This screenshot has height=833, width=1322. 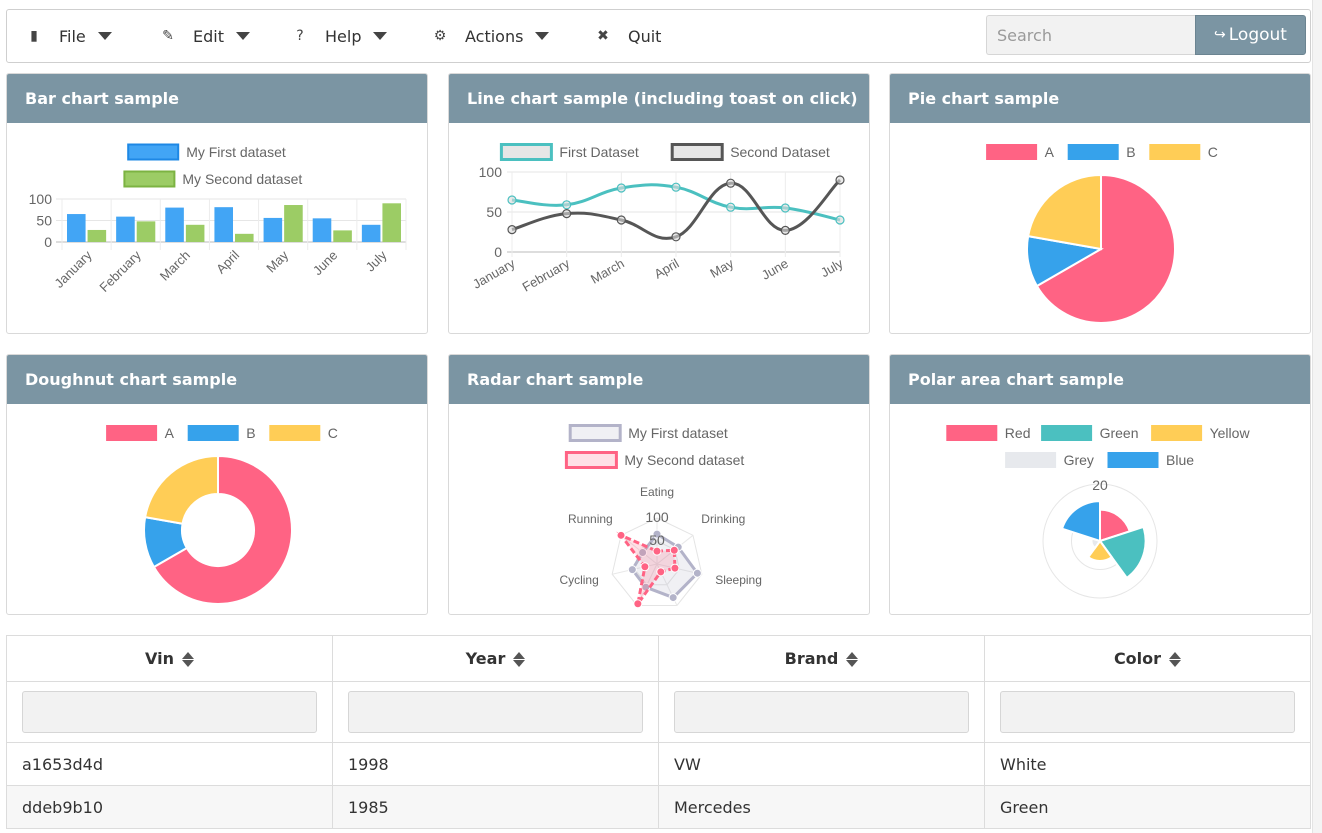 I want to click on panel-title: Doughnut chart sample, so click(x=217, y=379).